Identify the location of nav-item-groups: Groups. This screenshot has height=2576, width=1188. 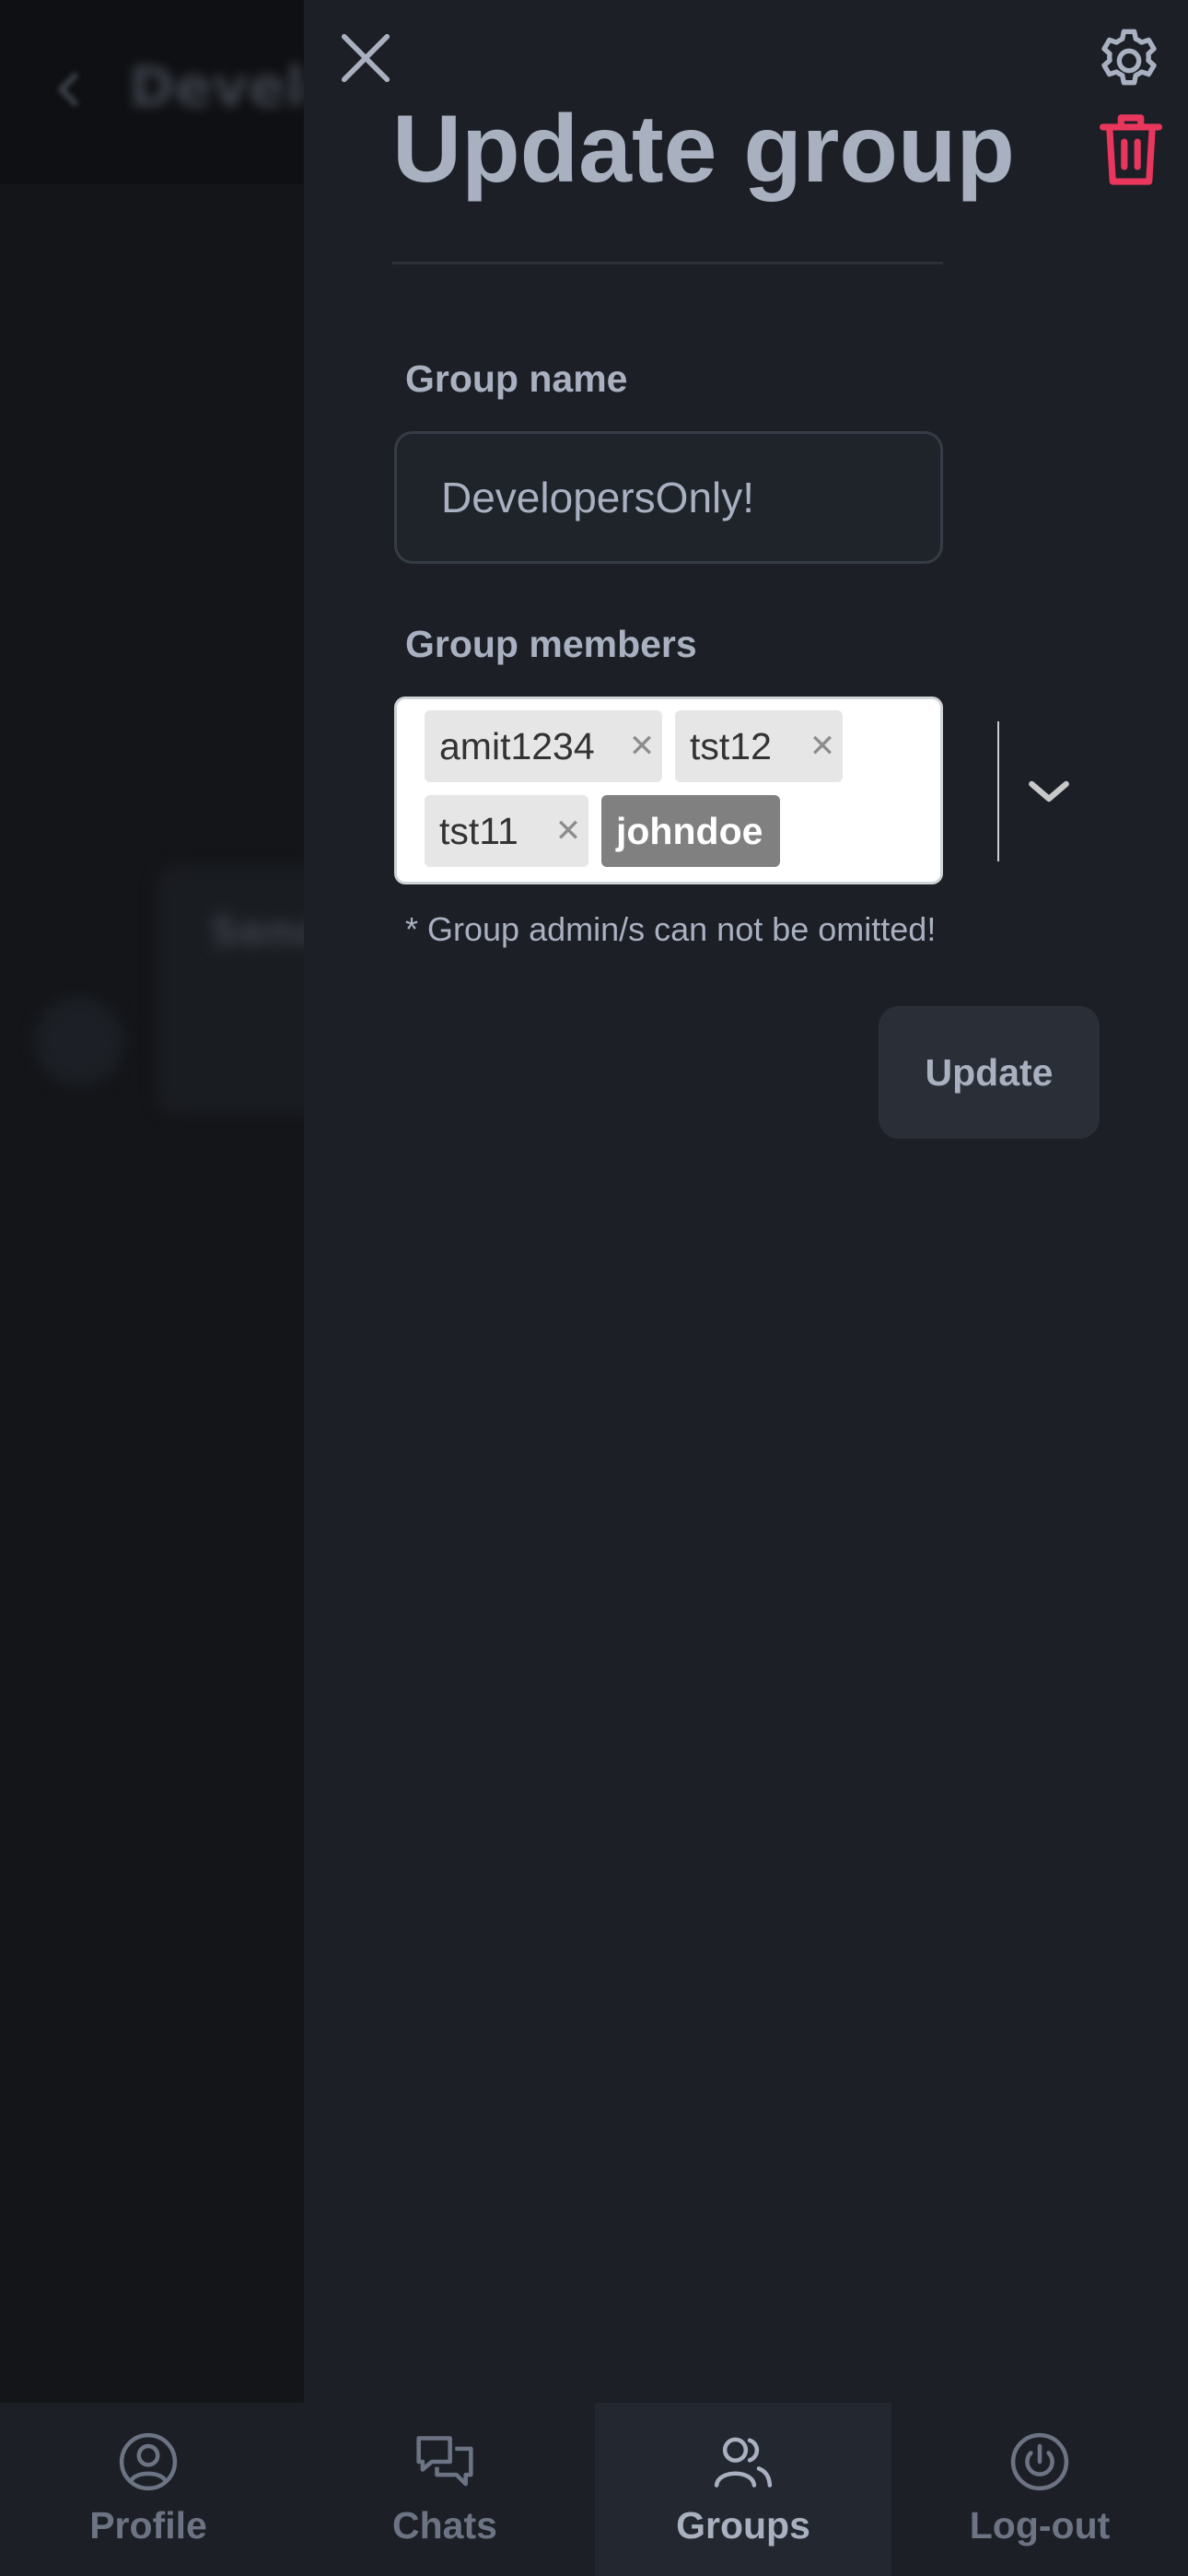
(743, 2489).